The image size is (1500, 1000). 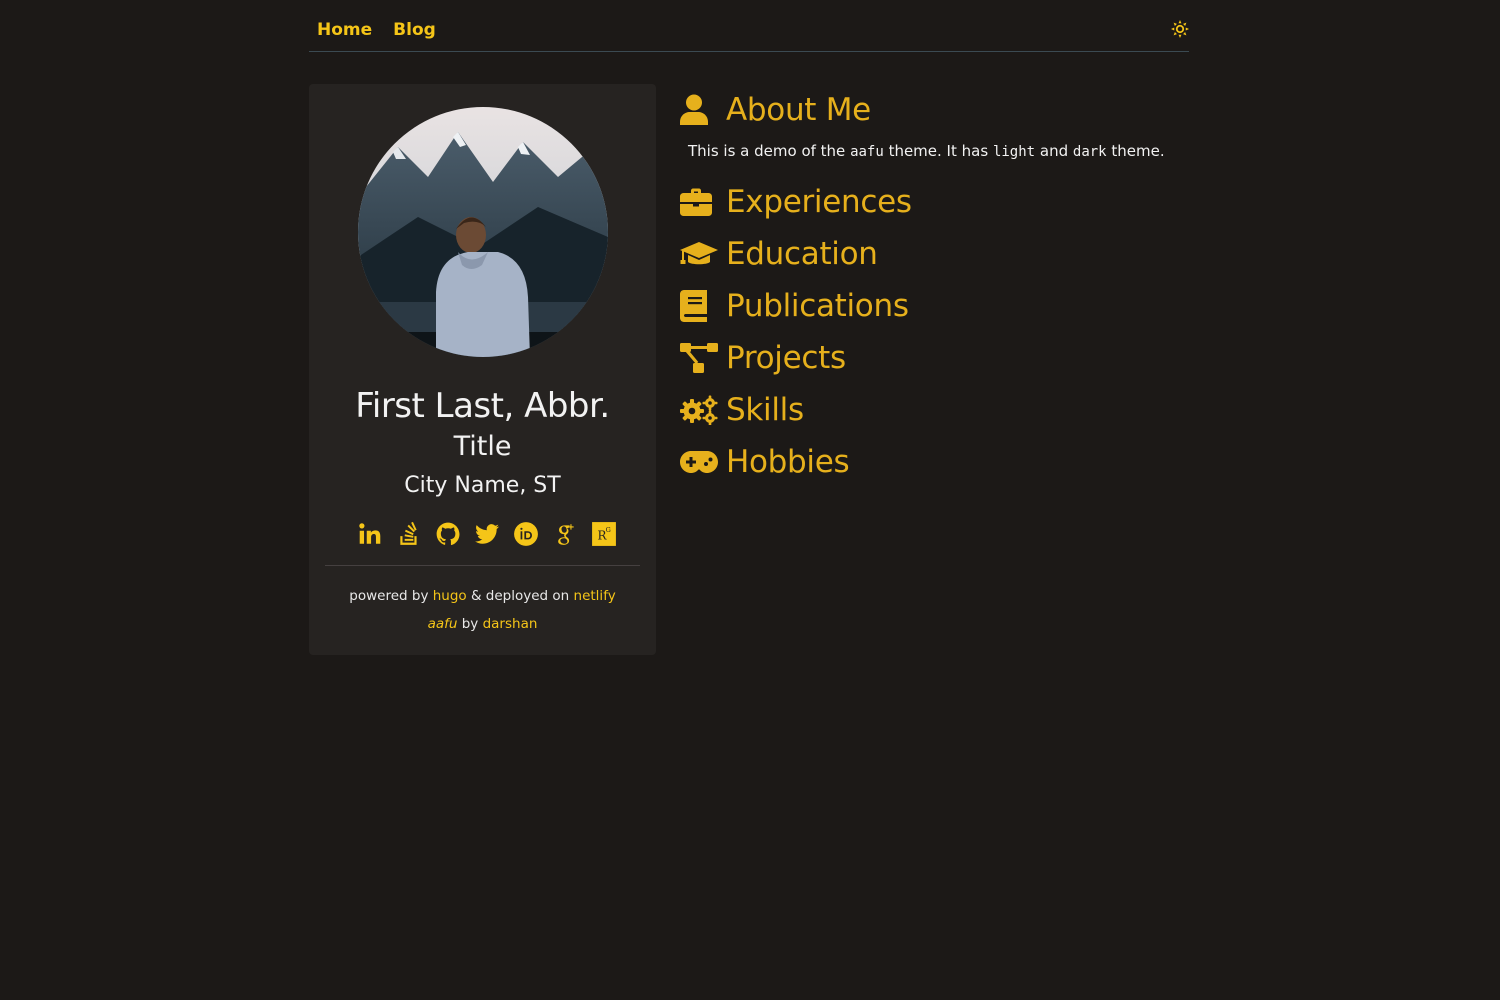 I want to click on darshan-link: darshan, so click(x=510, y=624).